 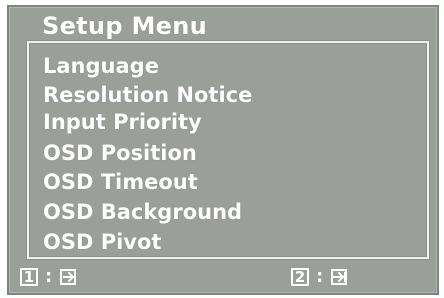 What do you see at coordinates (124, 26) in the screenshot?
I see `menu-title: Setup Menu` at bounding box center [124, 26].